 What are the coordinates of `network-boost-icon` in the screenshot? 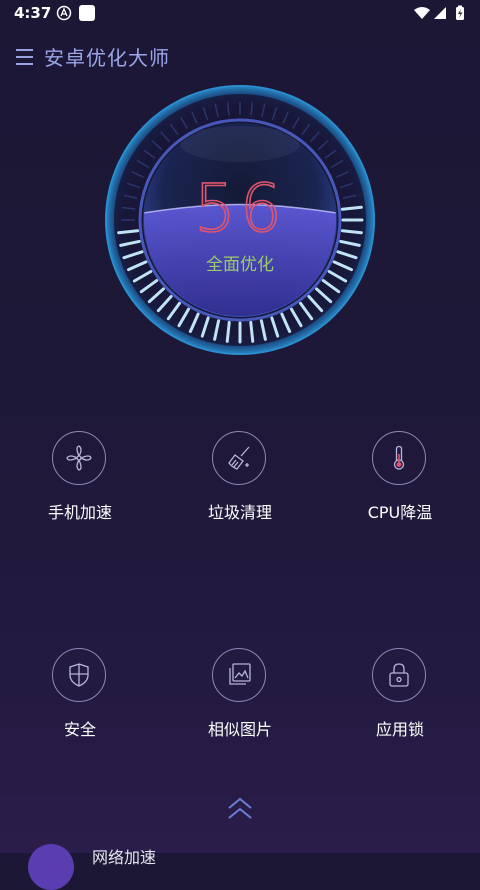 It's located at (51, 867).